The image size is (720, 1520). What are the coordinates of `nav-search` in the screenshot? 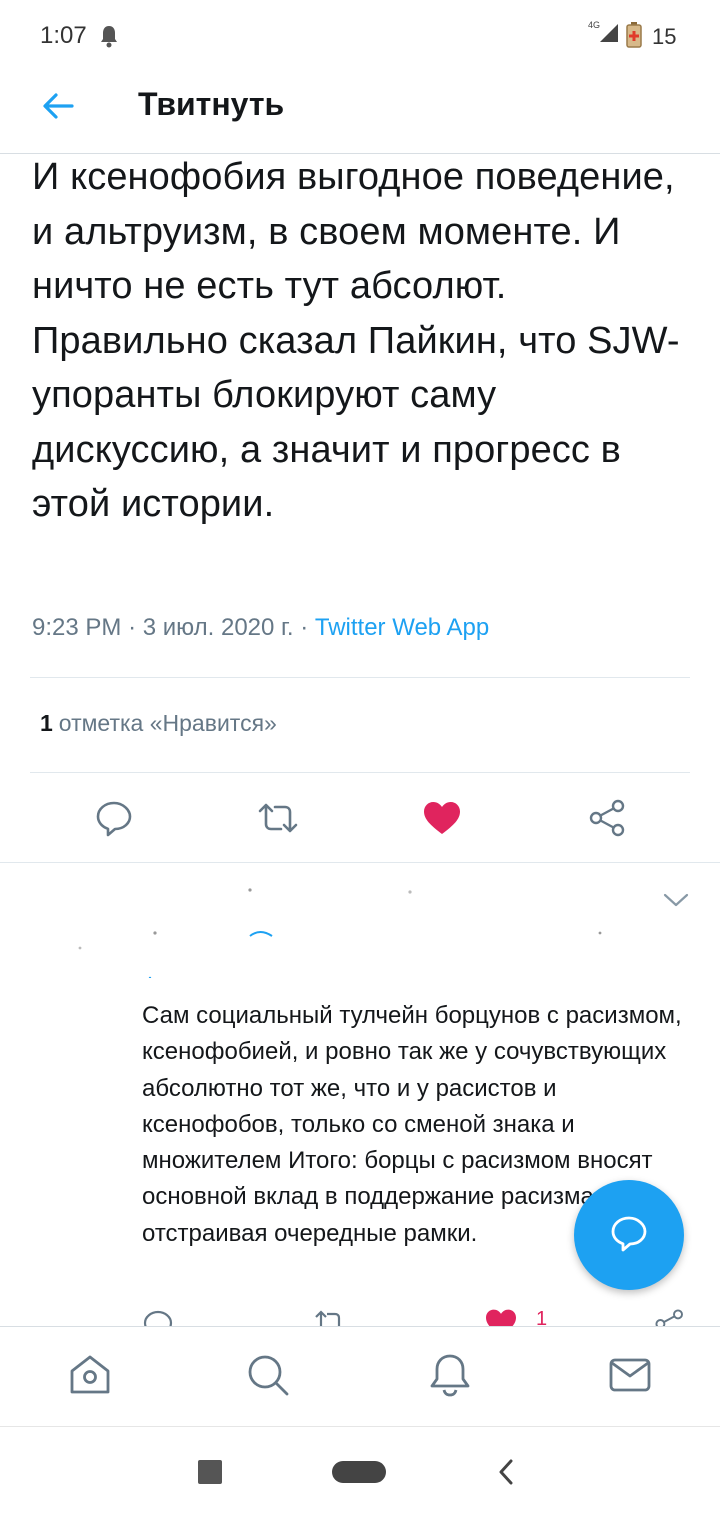 It's located at (268, 1377).